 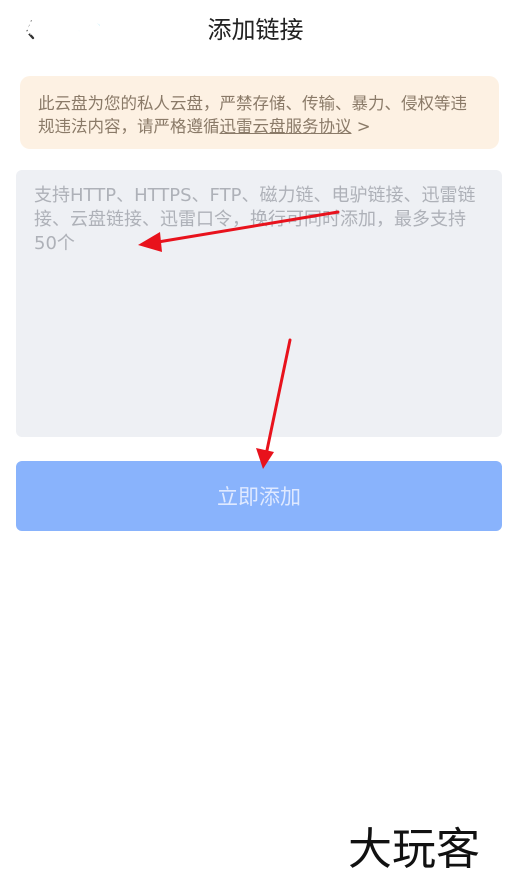 What do you see at coordinates (72, 37) in the screenshot?
I see `site-watermark-logo: 游吧乐下载 小编亲测` at bounding box center [72, 37].